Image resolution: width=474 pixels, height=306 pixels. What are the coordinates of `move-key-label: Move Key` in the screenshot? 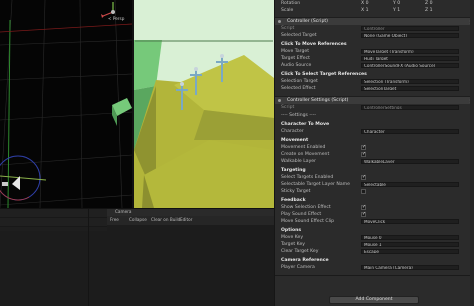 It's located at (292, 237).